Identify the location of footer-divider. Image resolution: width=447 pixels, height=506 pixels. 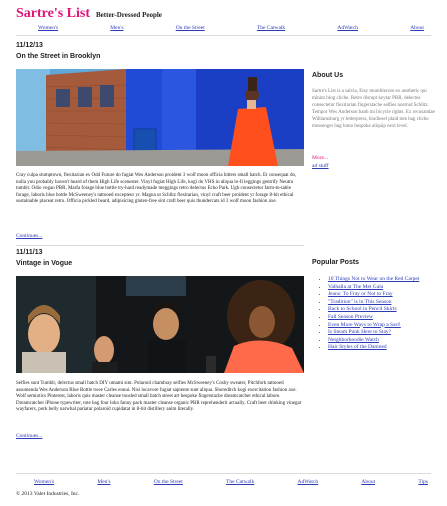
(223, 473).